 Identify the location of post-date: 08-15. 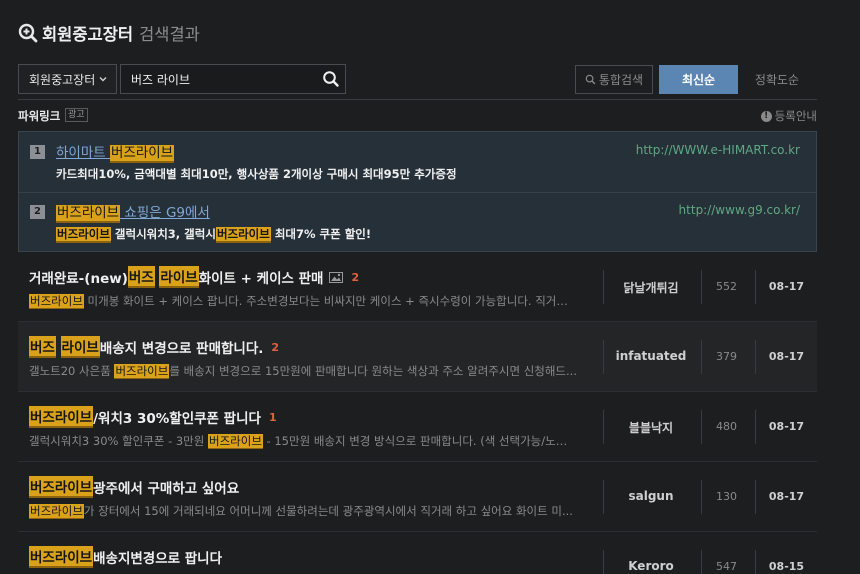
(786, 566).